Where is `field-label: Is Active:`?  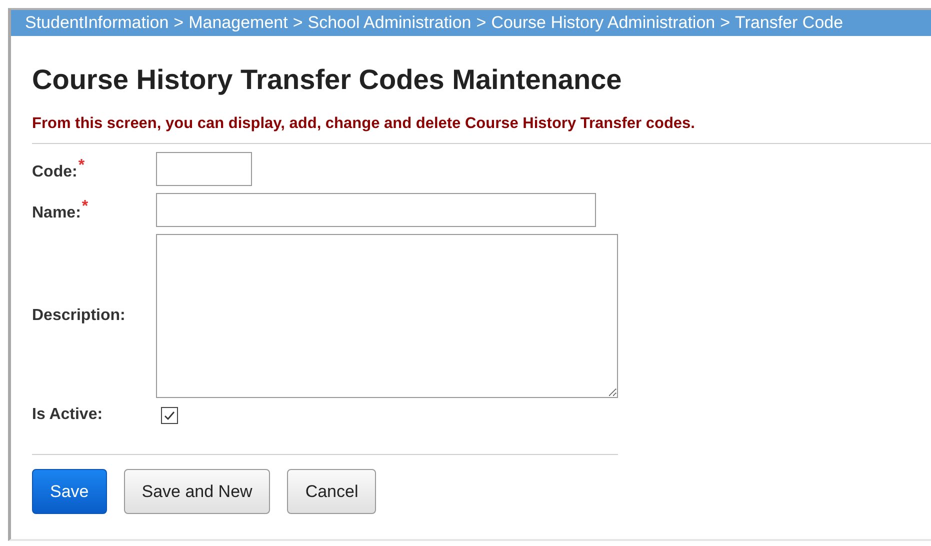 field-label: Is Active: is located at coordinates (68, 415).